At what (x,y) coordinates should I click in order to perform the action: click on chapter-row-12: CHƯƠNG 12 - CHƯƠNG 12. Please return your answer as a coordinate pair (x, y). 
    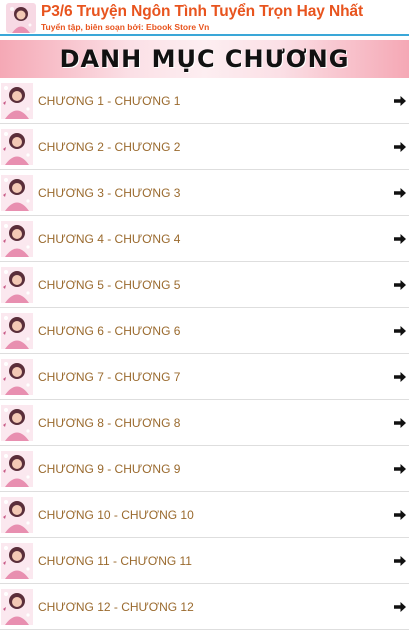
    Looking at the image, I should click on (204, 607).